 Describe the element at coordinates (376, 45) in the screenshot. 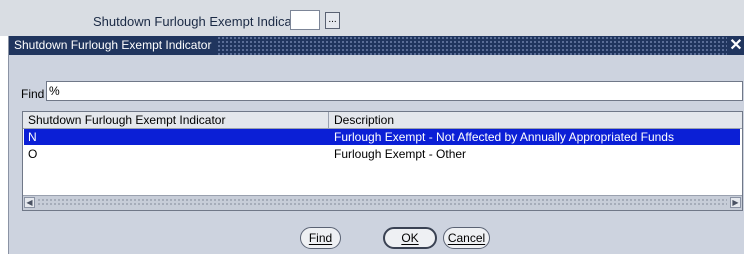

I see `dialog-titlebar: Shutdown Furlough Exempt Indicator ✕` at that location.